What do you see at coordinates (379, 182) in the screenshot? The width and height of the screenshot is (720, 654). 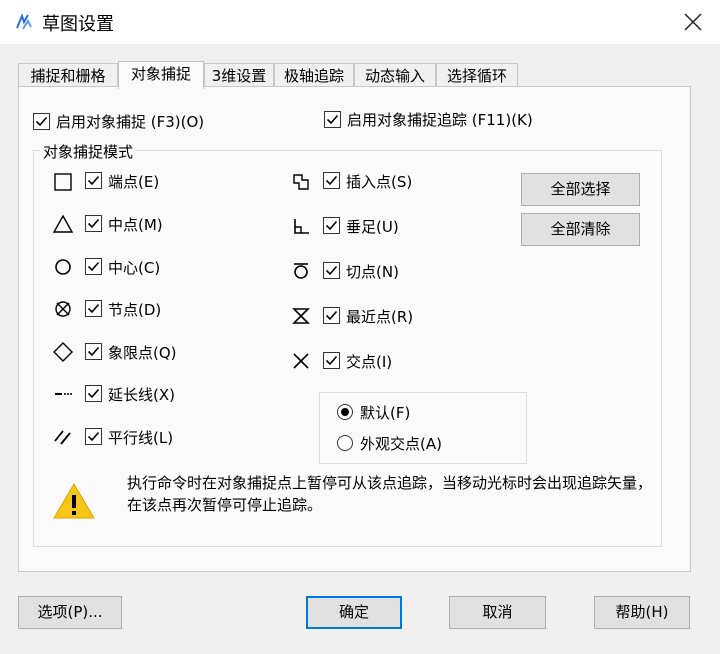 I see `insertion-label: 插入点(S)` at bounding box center [379, 182].